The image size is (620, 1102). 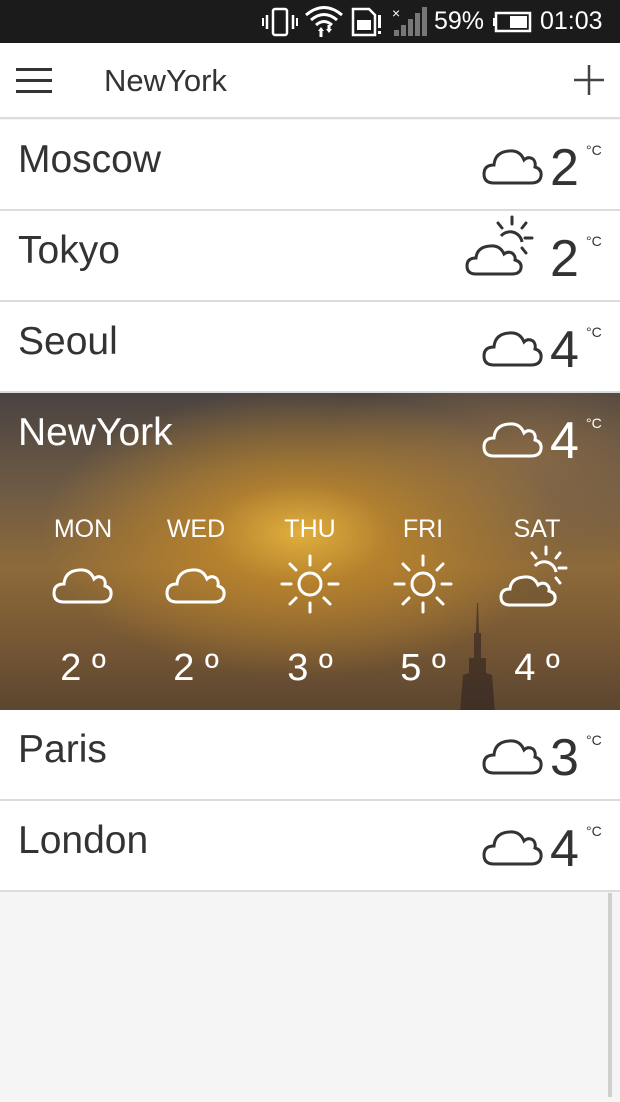 What do you see at coordinates (310, 668) in the screenshot?
I see `forecast-temp: 3 º` at bounding box center [310, 668].